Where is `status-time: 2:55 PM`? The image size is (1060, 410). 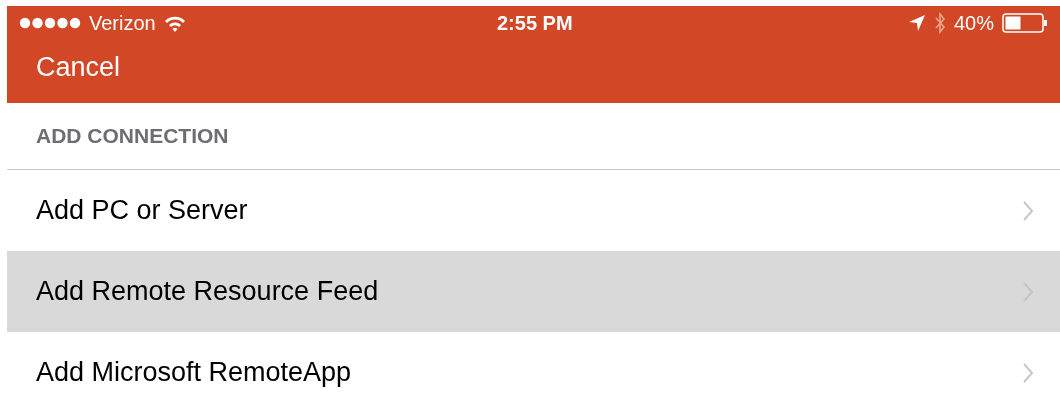
status-time: 2:55 PM is located at coordinates (535, 23).